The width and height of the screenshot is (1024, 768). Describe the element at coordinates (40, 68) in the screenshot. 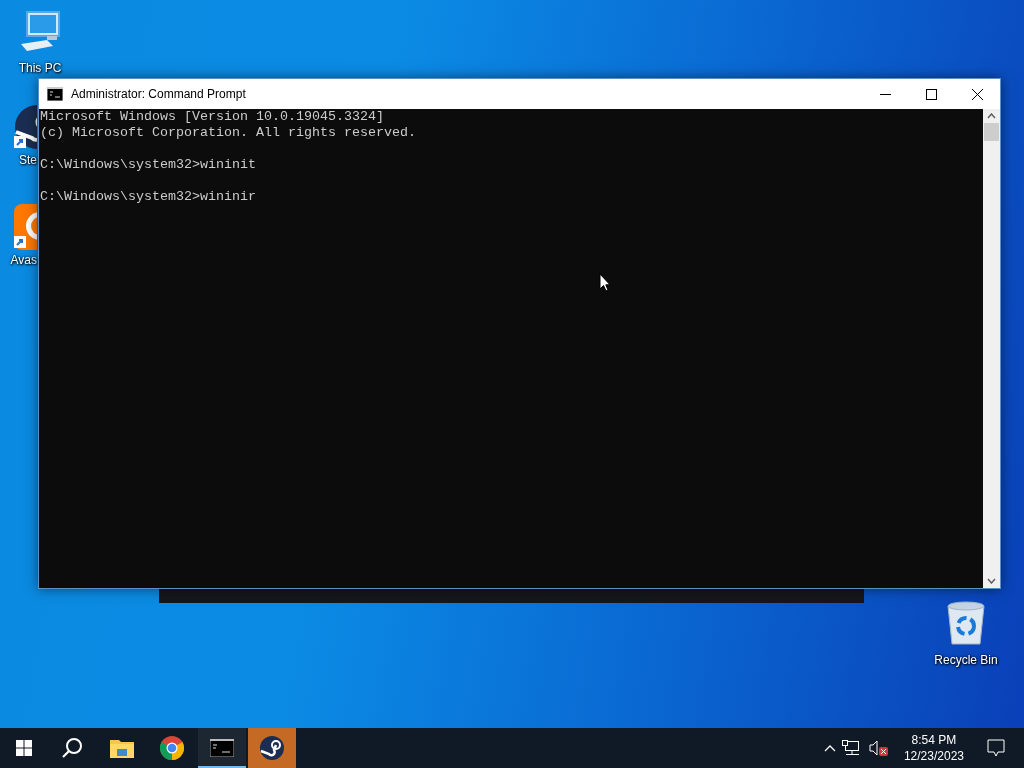

I see `icon-label: This PC` at that location.